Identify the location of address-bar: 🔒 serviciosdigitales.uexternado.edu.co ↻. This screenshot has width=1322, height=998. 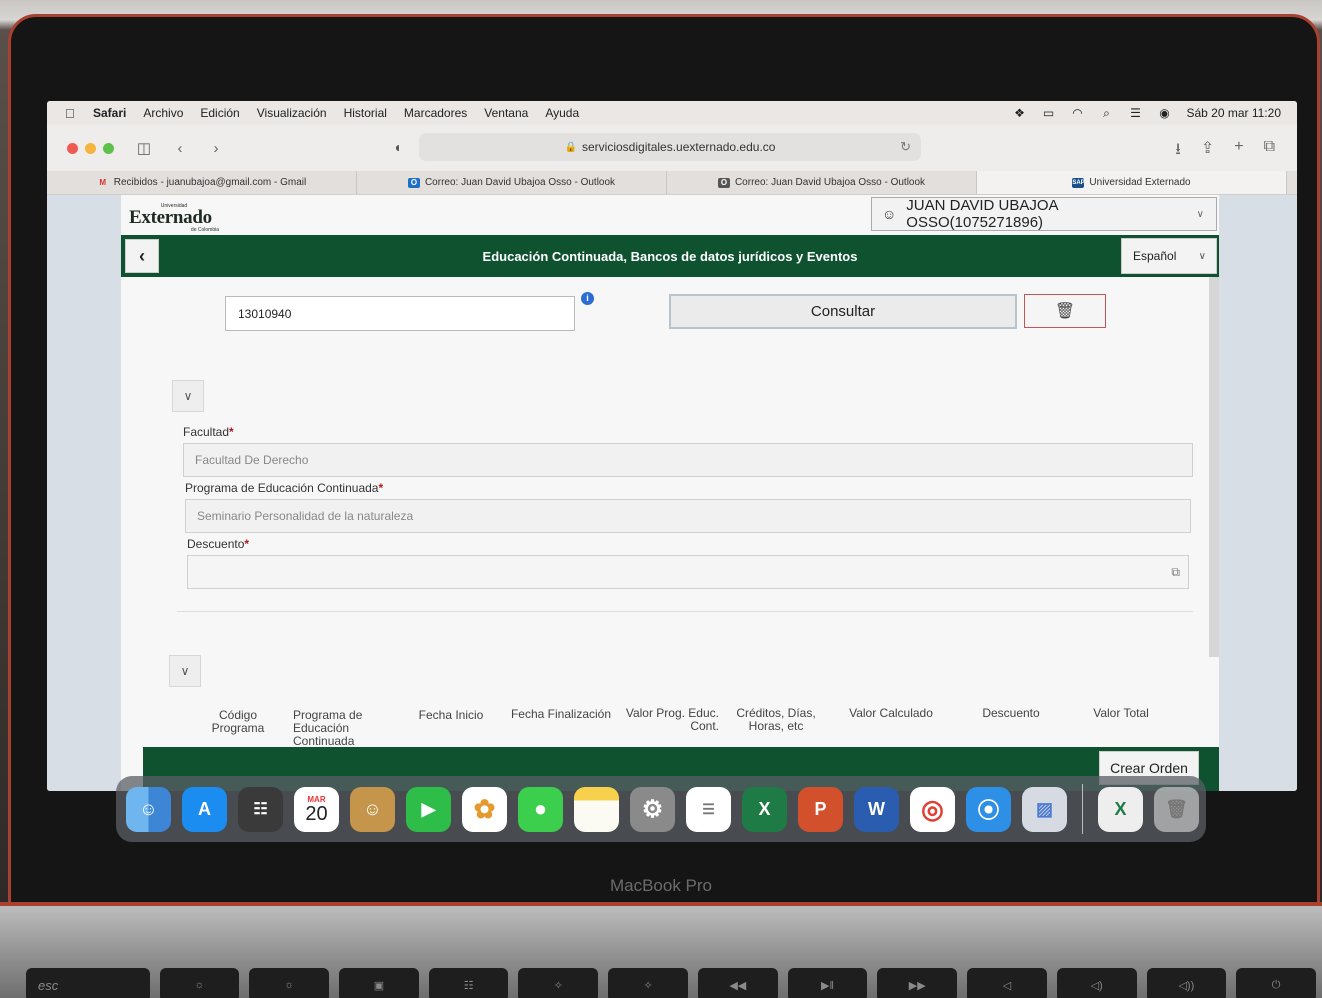
(670, 147).